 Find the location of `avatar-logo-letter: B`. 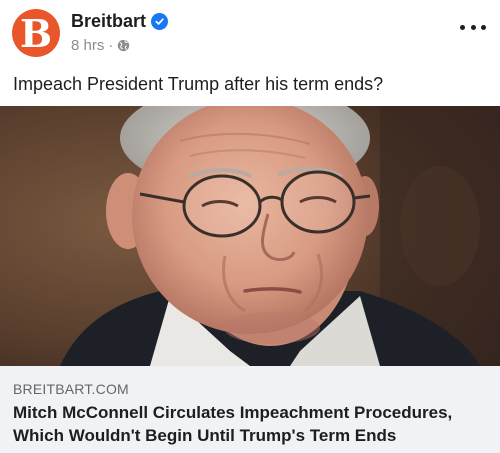

avatar-logo-letter: B is located at coordinates (36, 33).